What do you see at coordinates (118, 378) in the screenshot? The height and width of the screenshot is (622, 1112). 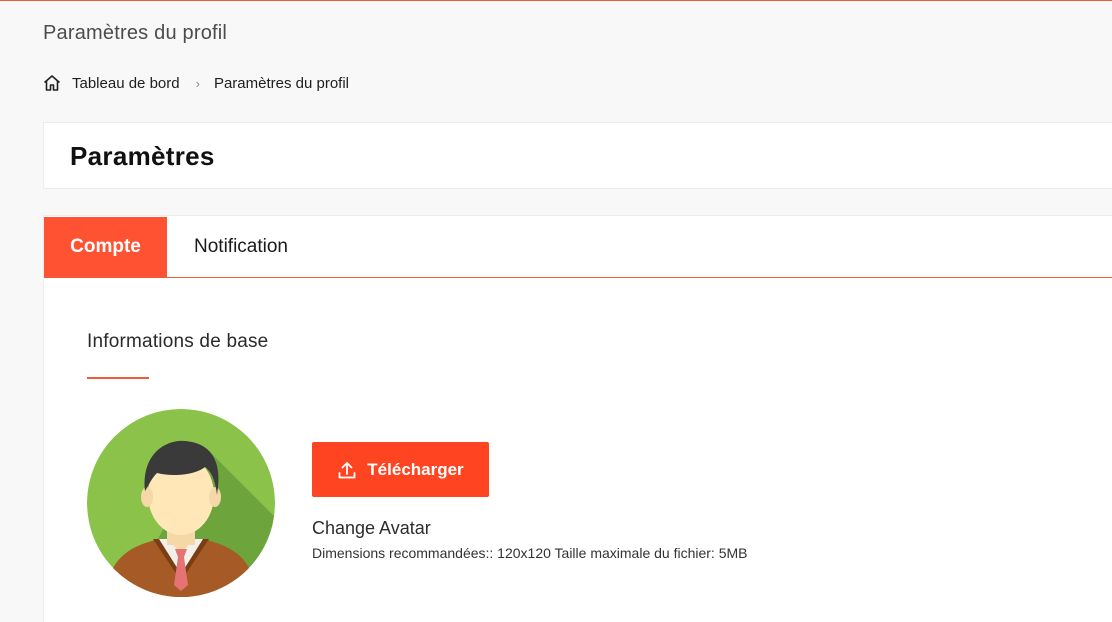 I see `section-underline` at bounding box center [118, 378].